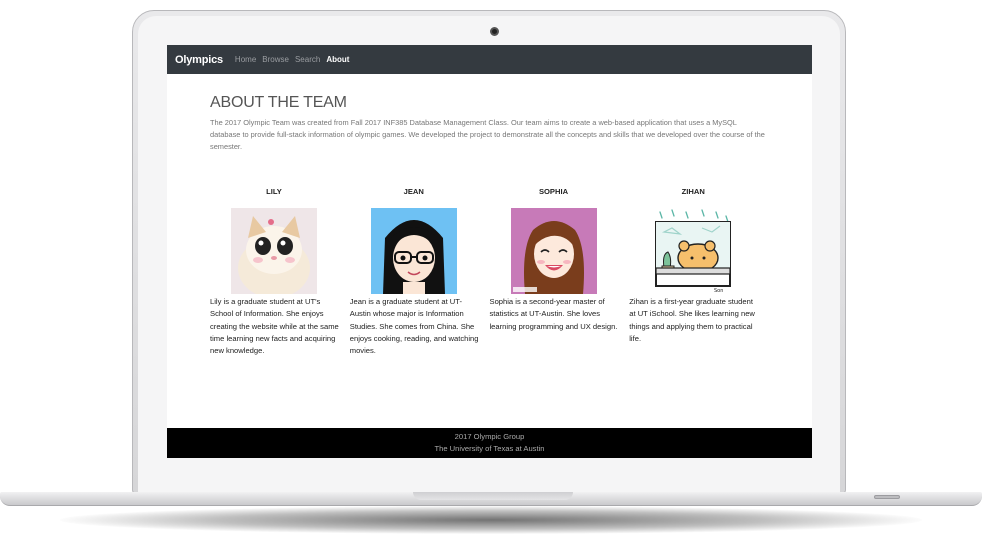 The width and height of the screenshot is (982, 547). I want to click on nav-about: About, so click(337, 59).